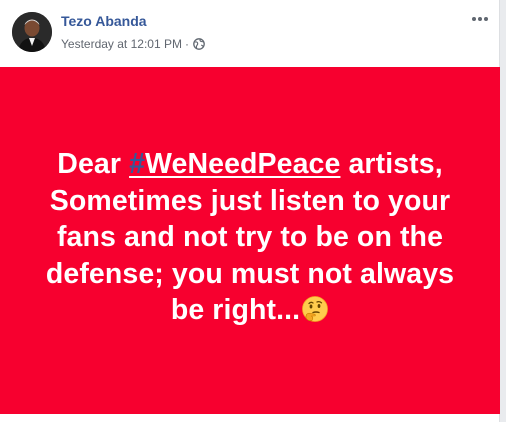 The height and width of the screenshot is (422, 506). What do you see at coordinates (137, 164) in the screenshot?
I see `hashtag-symbol: #` at bounding box center [137, 164].